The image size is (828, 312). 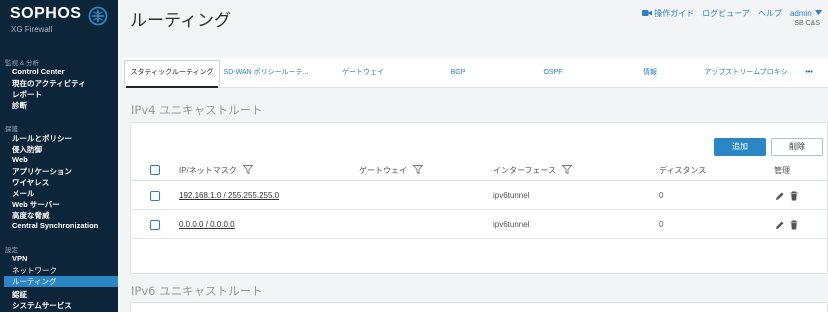 What do you see at coordinates (30, 182) in the screenshot?
I see `sidebar-item-wireless: ワイヤレス` at bounding box center [30, 182].